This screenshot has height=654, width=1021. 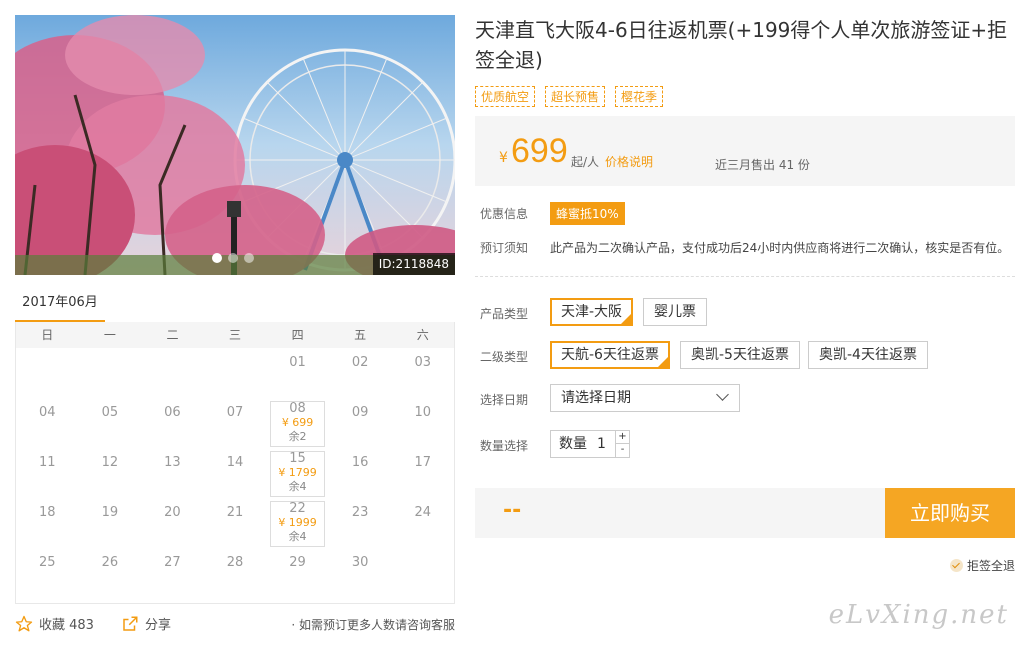 I want to click on calendar-day-remaining: 余4, so click(x=297, y=486).